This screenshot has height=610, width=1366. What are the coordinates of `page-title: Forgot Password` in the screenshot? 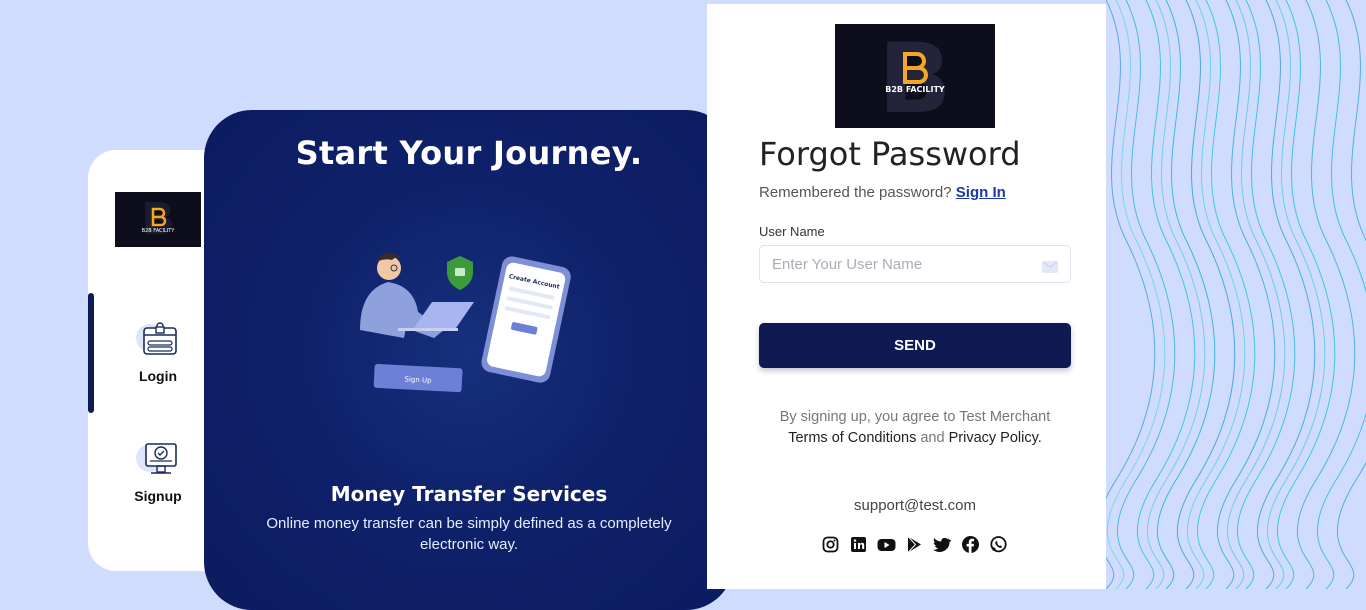 It's located at (890, 154).